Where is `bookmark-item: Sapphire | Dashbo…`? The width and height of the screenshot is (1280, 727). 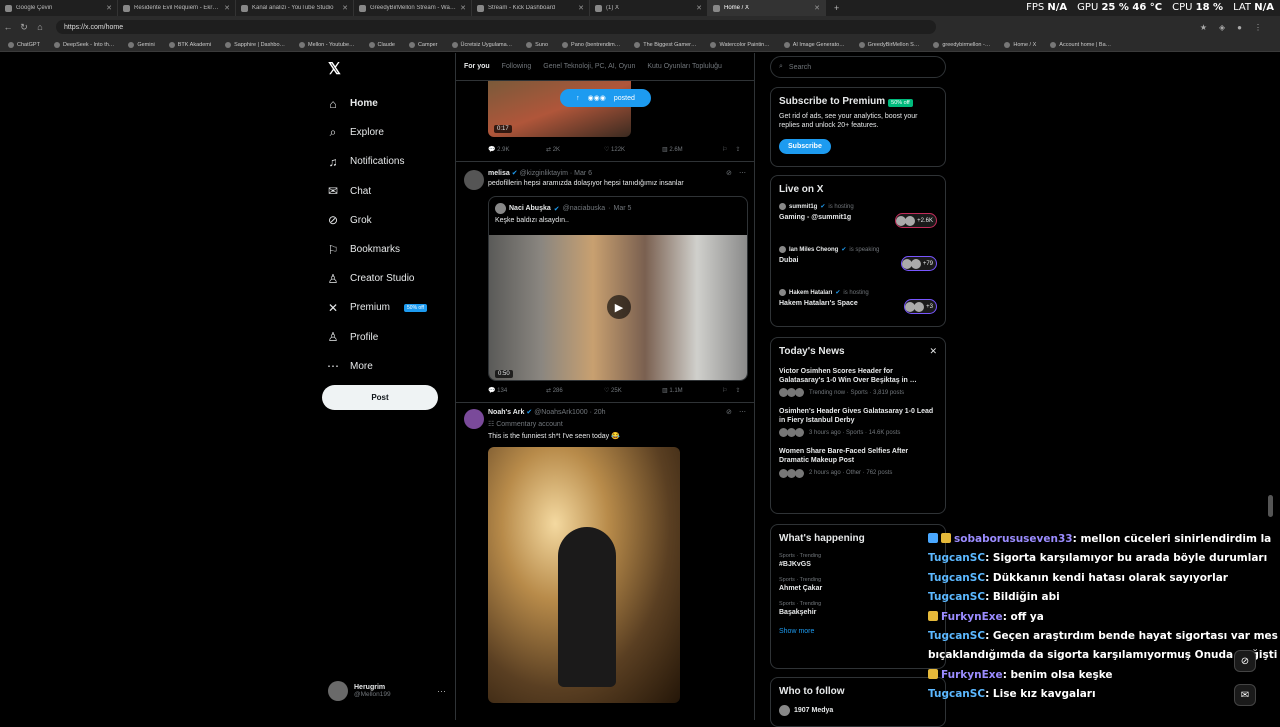
bookmark-item: Sapphire | Dashbo… is located at coordinates (255, 44).